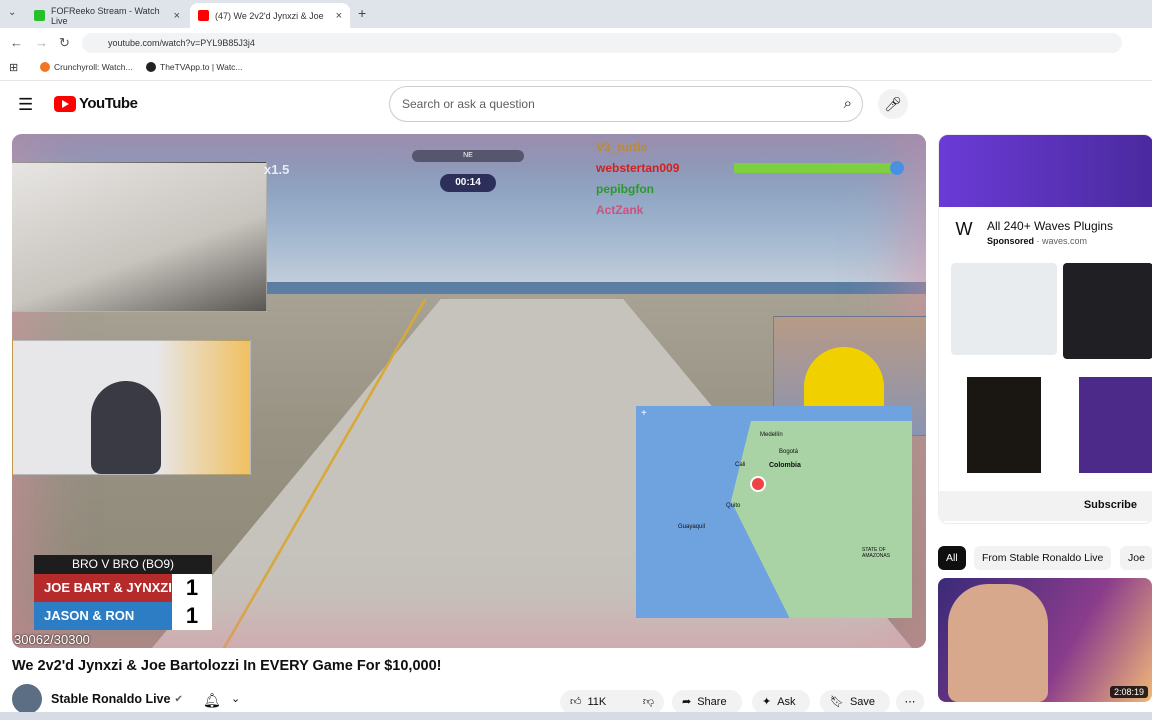  What do you see at coordinates (178, 699) in the screenshot?
I see `verified-icon: ✔` at bounding box center [178, 699].